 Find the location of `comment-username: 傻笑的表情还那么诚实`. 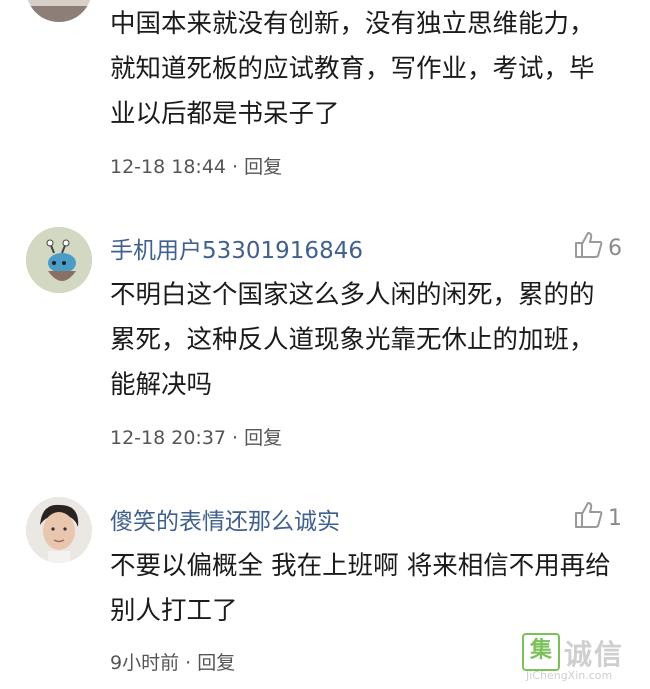

comment-username: 傻笑的表情还那么诚实 is located at coordinates (225, 519).